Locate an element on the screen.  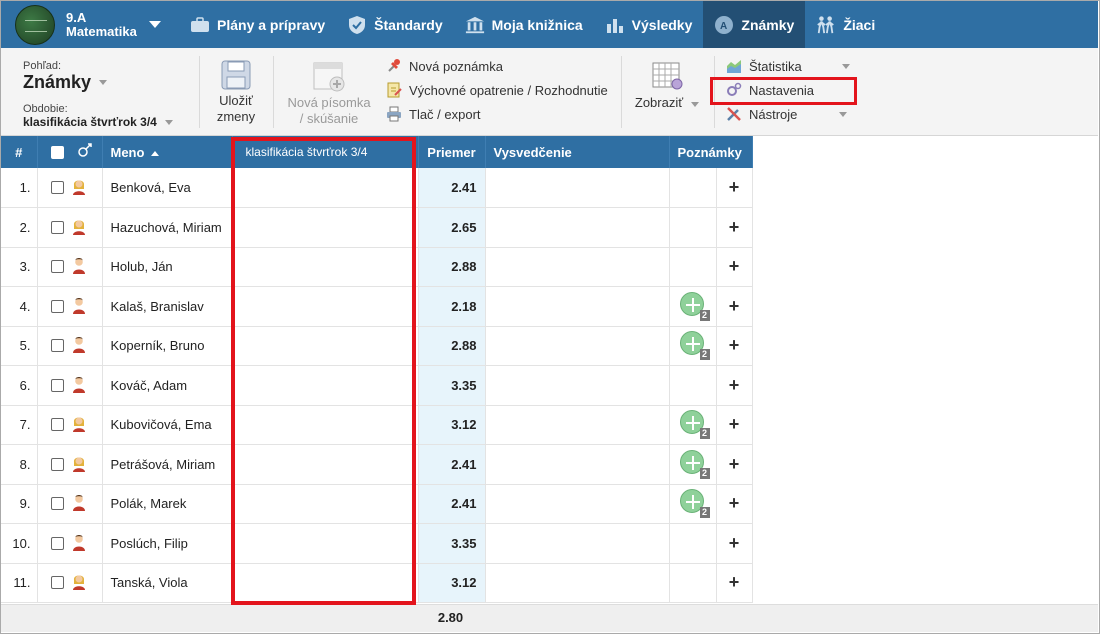
print-export-button: Tlač / export is located at coordinates (496, 114).